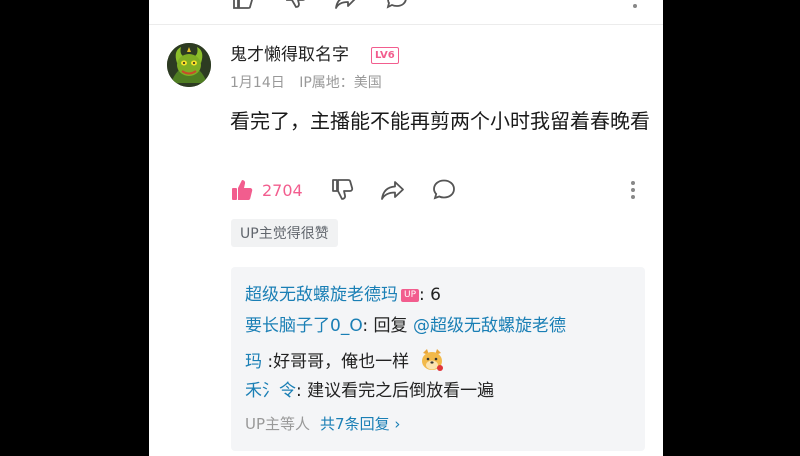  Describe the element at coordinates (401, 391) in the screenshot. I see `reply-text: 建议看完之后倒放看一遍` at that location.